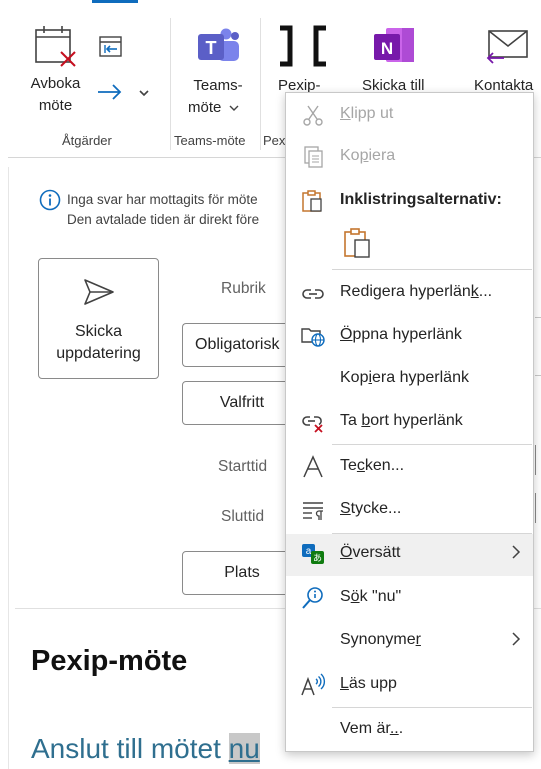 The image size is (541, 769). I want to click on menu-item-cut-label: Klipp ut, so click(367, 113).